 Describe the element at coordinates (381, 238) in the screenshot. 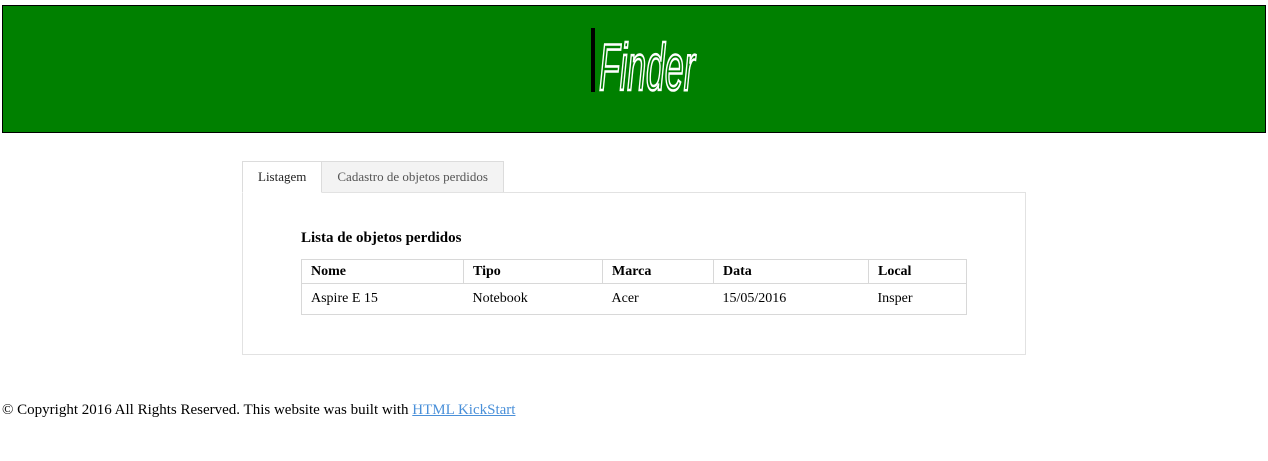

I see `list-title: Lista de objetos perdidos` at that location.